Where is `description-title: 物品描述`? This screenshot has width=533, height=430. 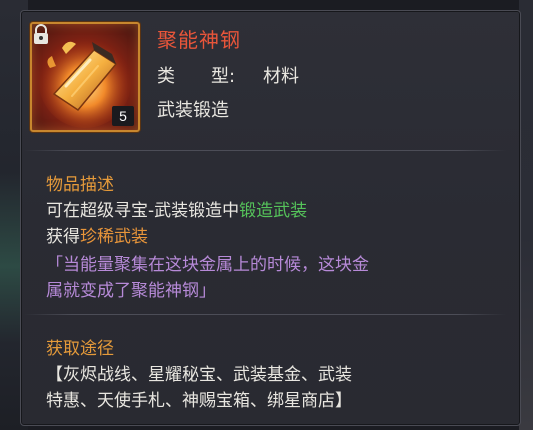
description-title: 物品描述 is located at coordinates (80, 185).